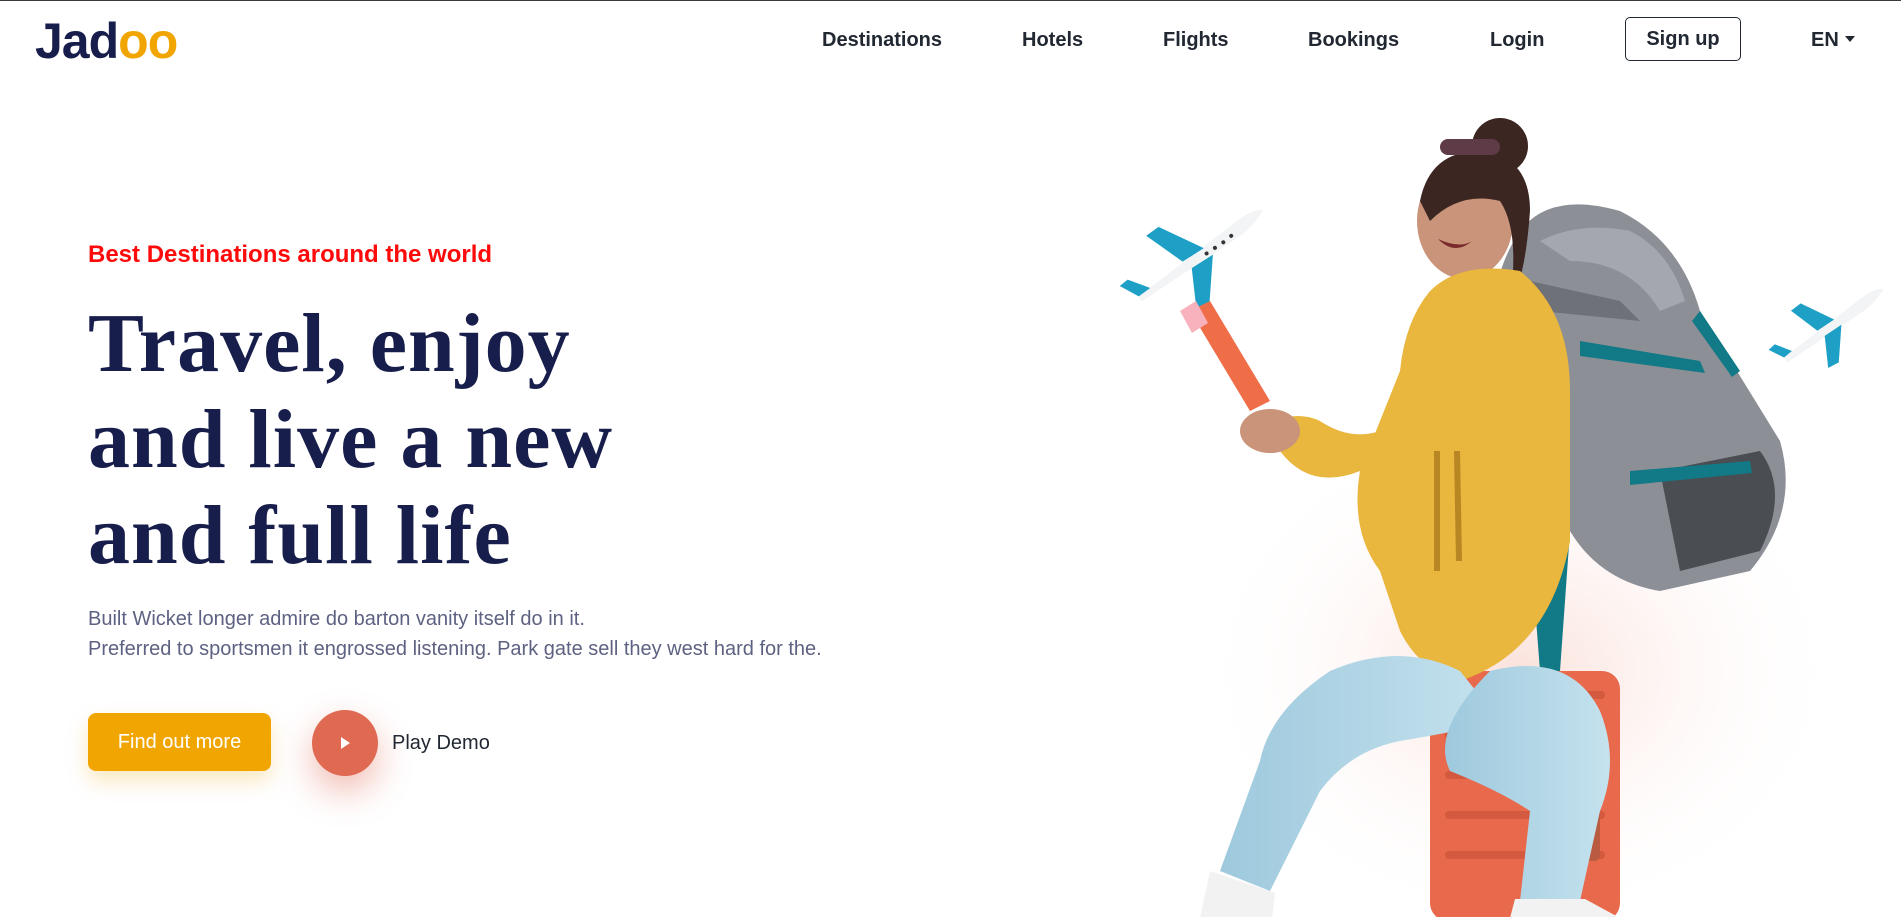  Describe the element at coordinates (1826, 328) in the screenshot. I see `airplane-icon-secondary` at that location.